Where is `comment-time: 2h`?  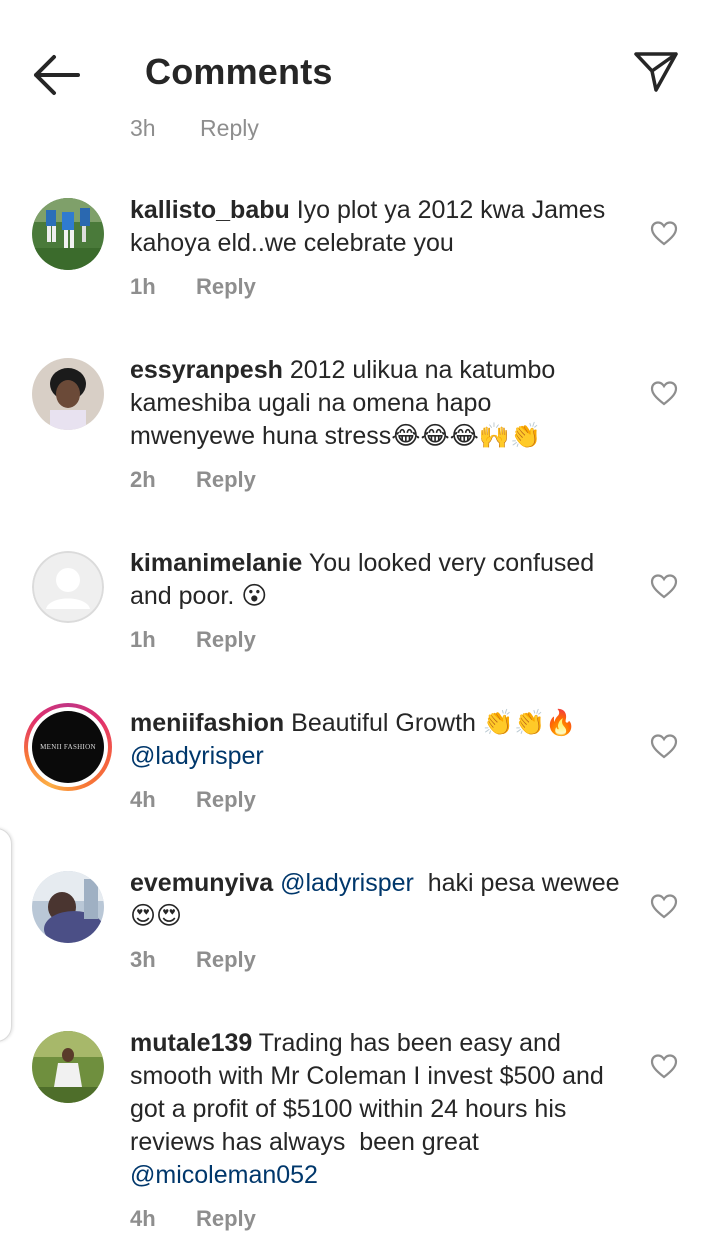
comment-time: 2h is located at coordinates (143, 479).